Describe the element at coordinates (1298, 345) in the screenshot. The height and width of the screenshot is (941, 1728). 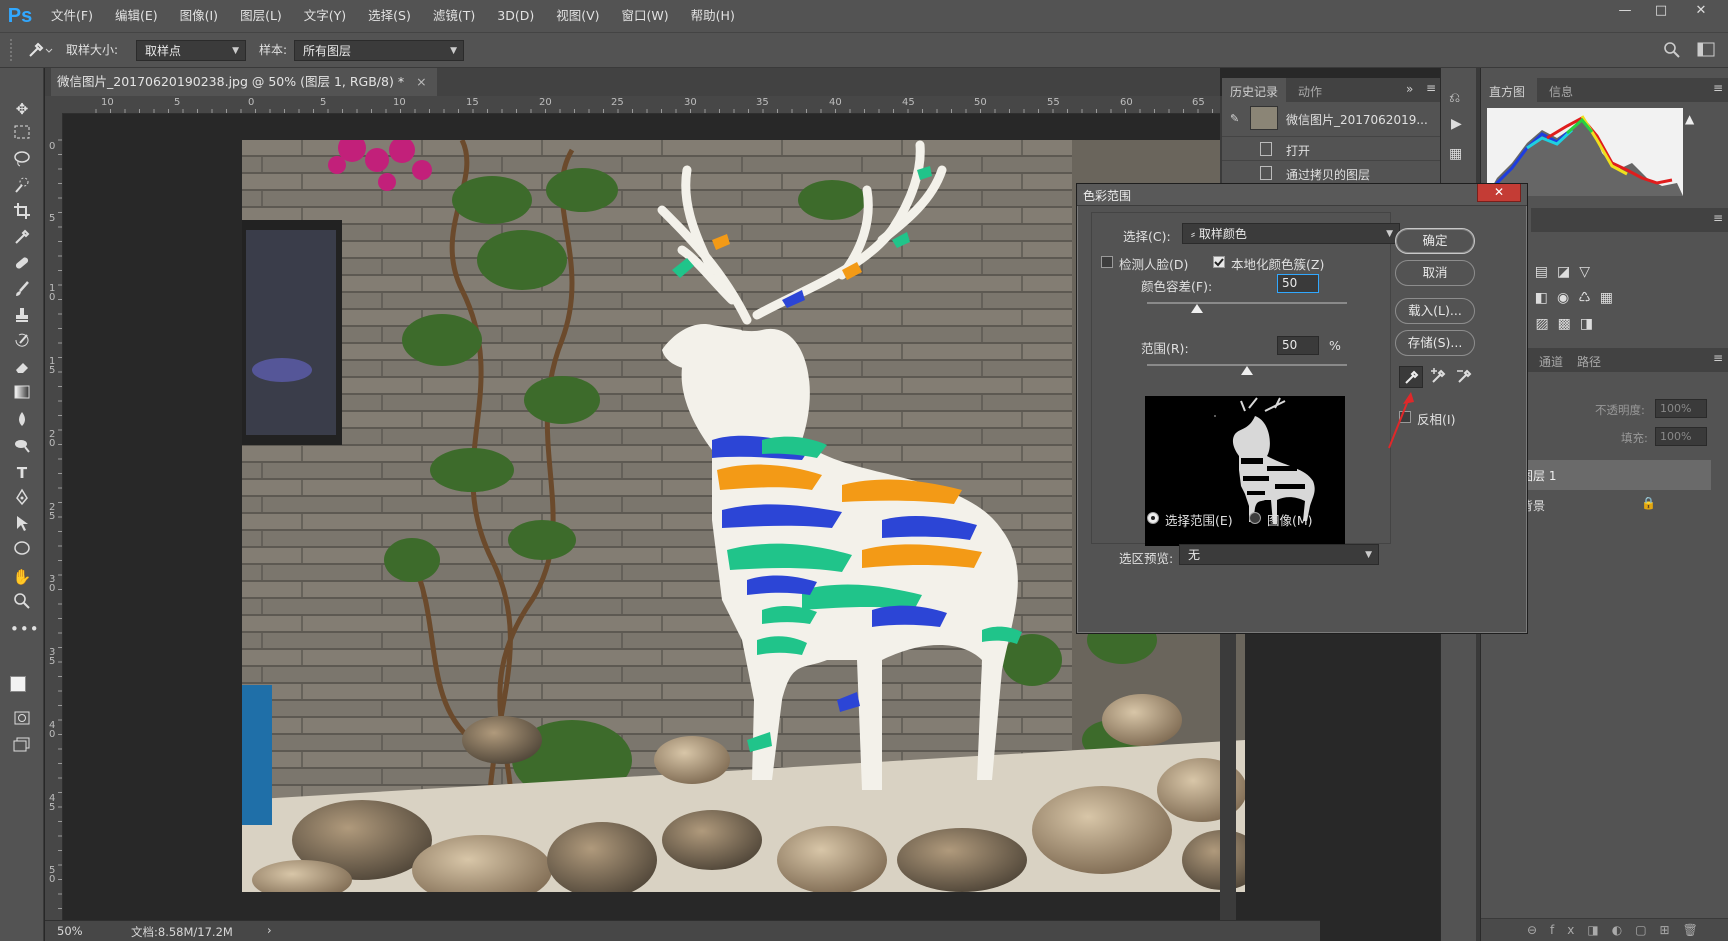
I see `range-input: 50` at that location.